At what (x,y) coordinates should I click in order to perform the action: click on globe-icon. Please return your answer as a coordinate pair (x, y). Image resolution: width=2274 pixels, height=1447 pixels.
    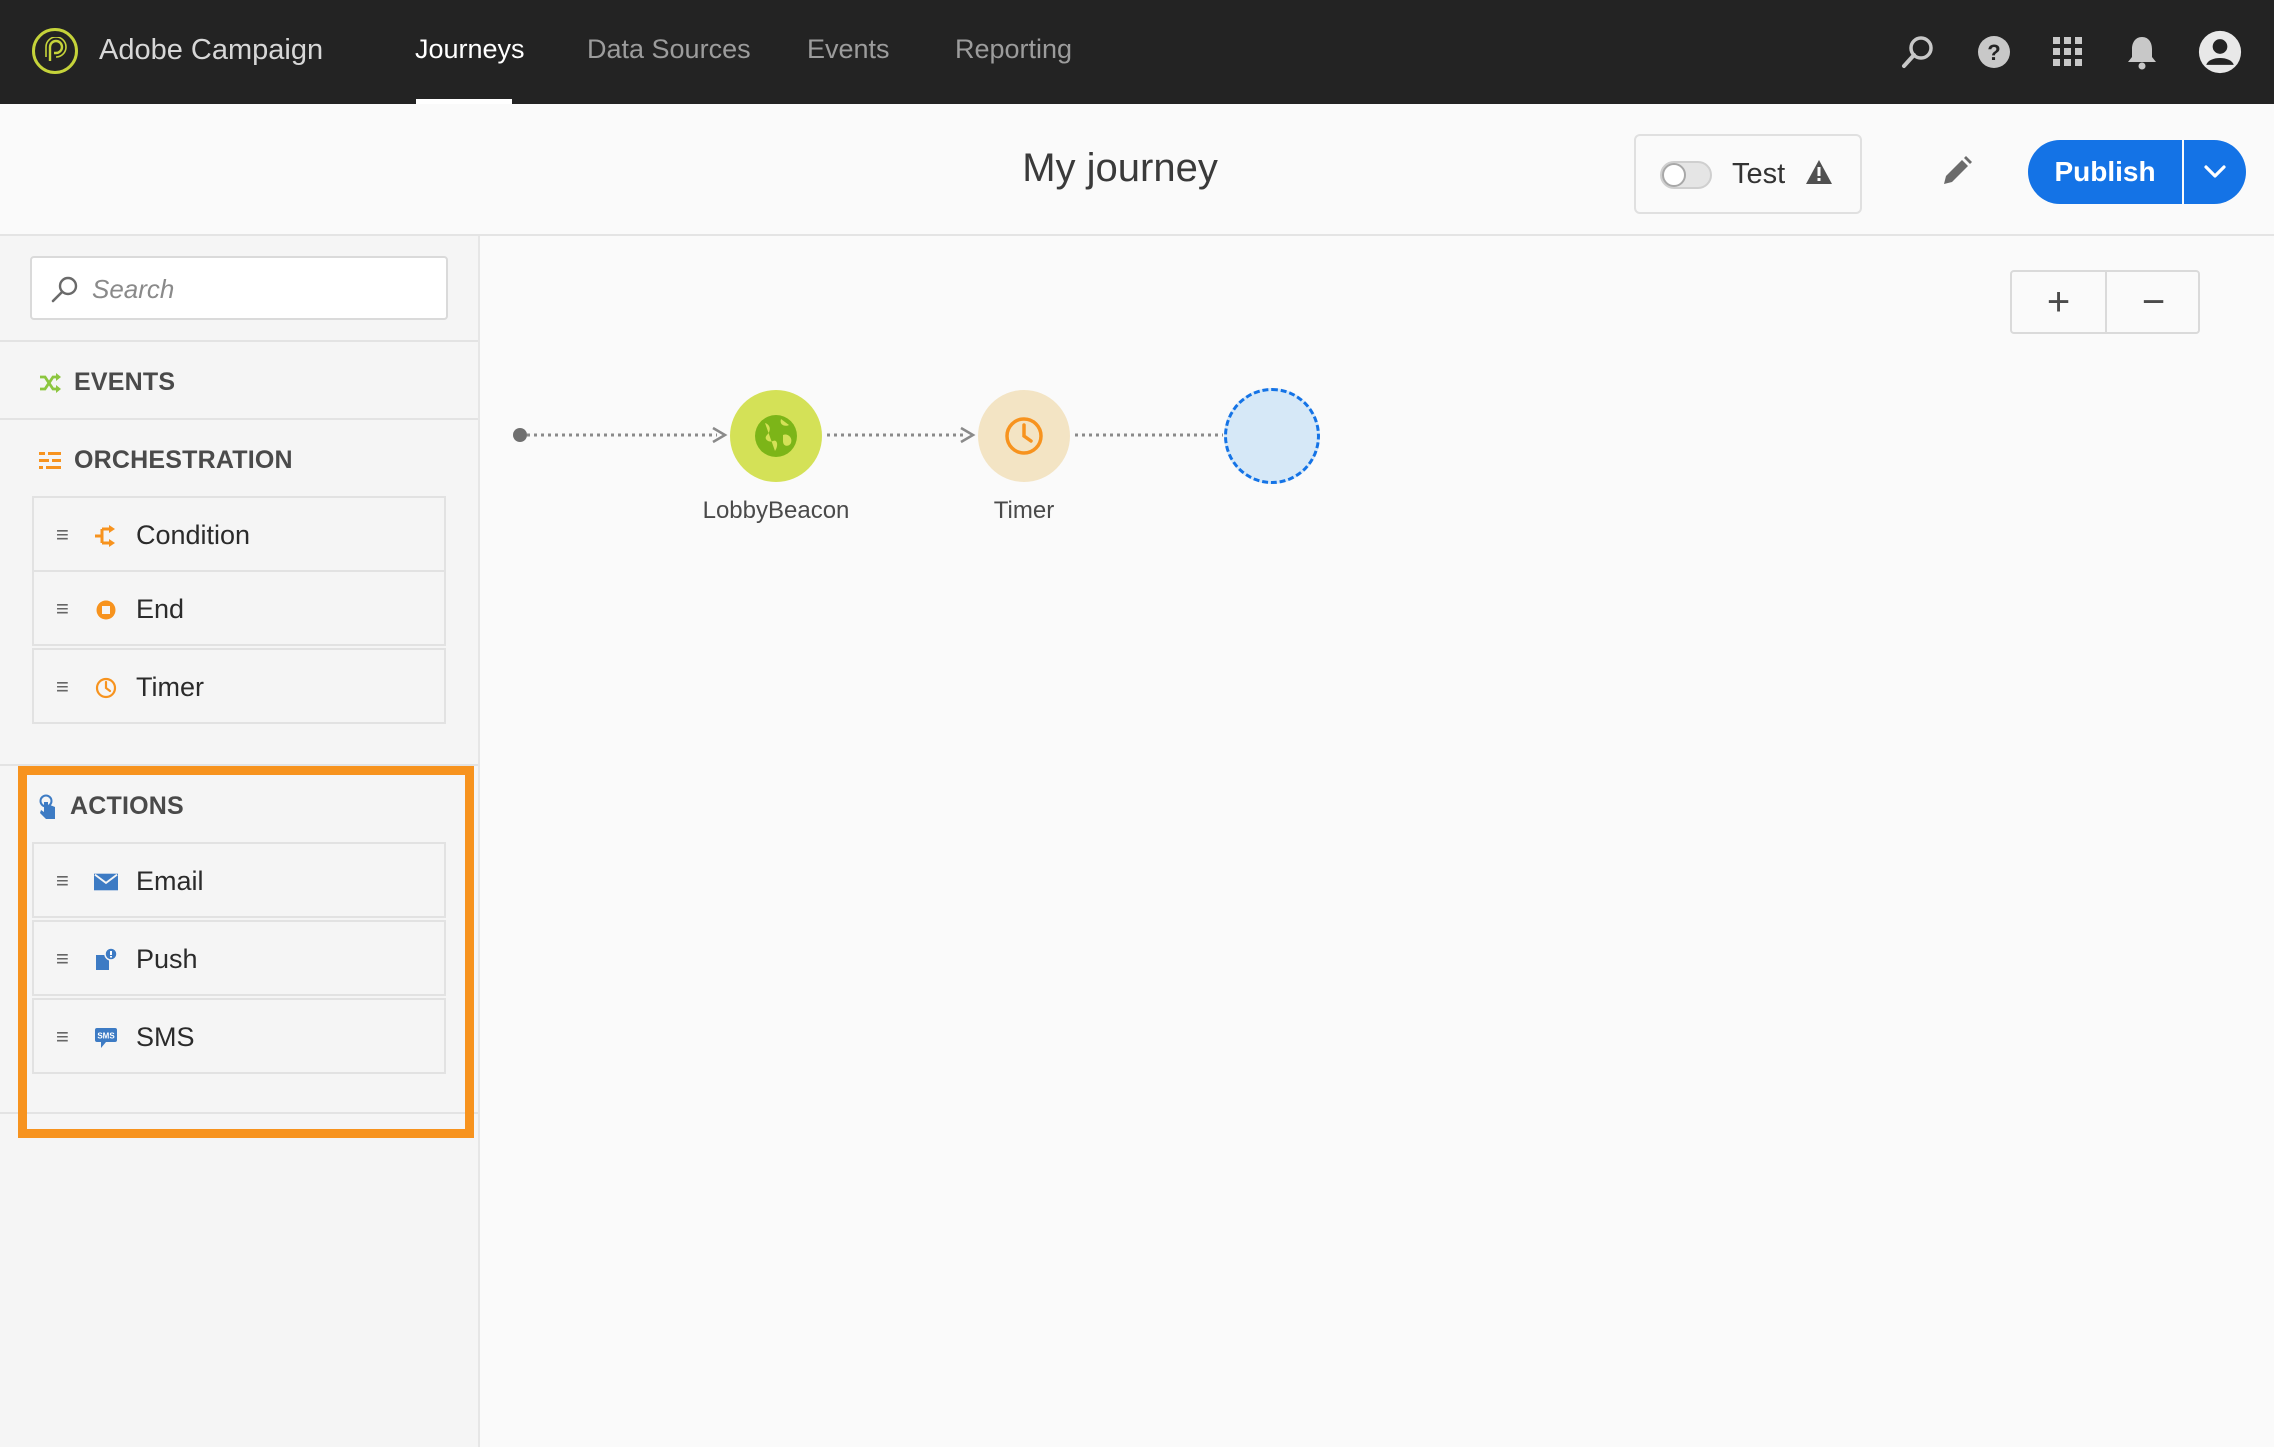
    Looking at the image, I should click on (776, 436).